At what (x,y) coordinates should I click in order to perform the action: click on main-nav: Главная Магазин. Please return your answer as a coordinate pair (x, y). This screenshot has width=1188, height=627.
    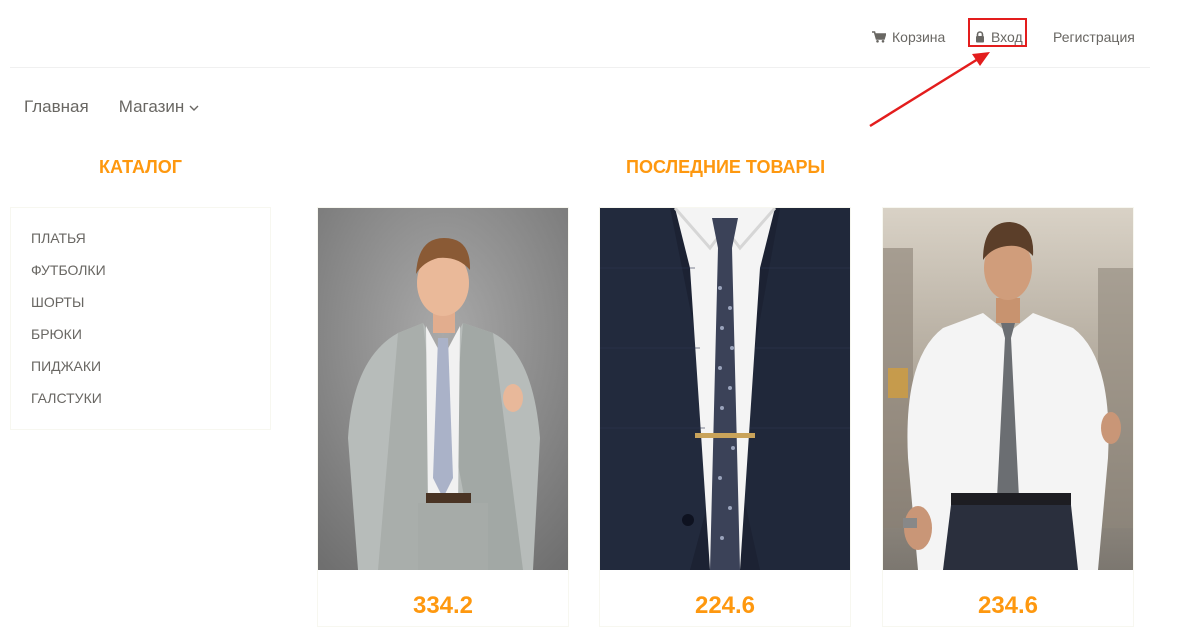
    Looking at the image, I should click on (111, 107).